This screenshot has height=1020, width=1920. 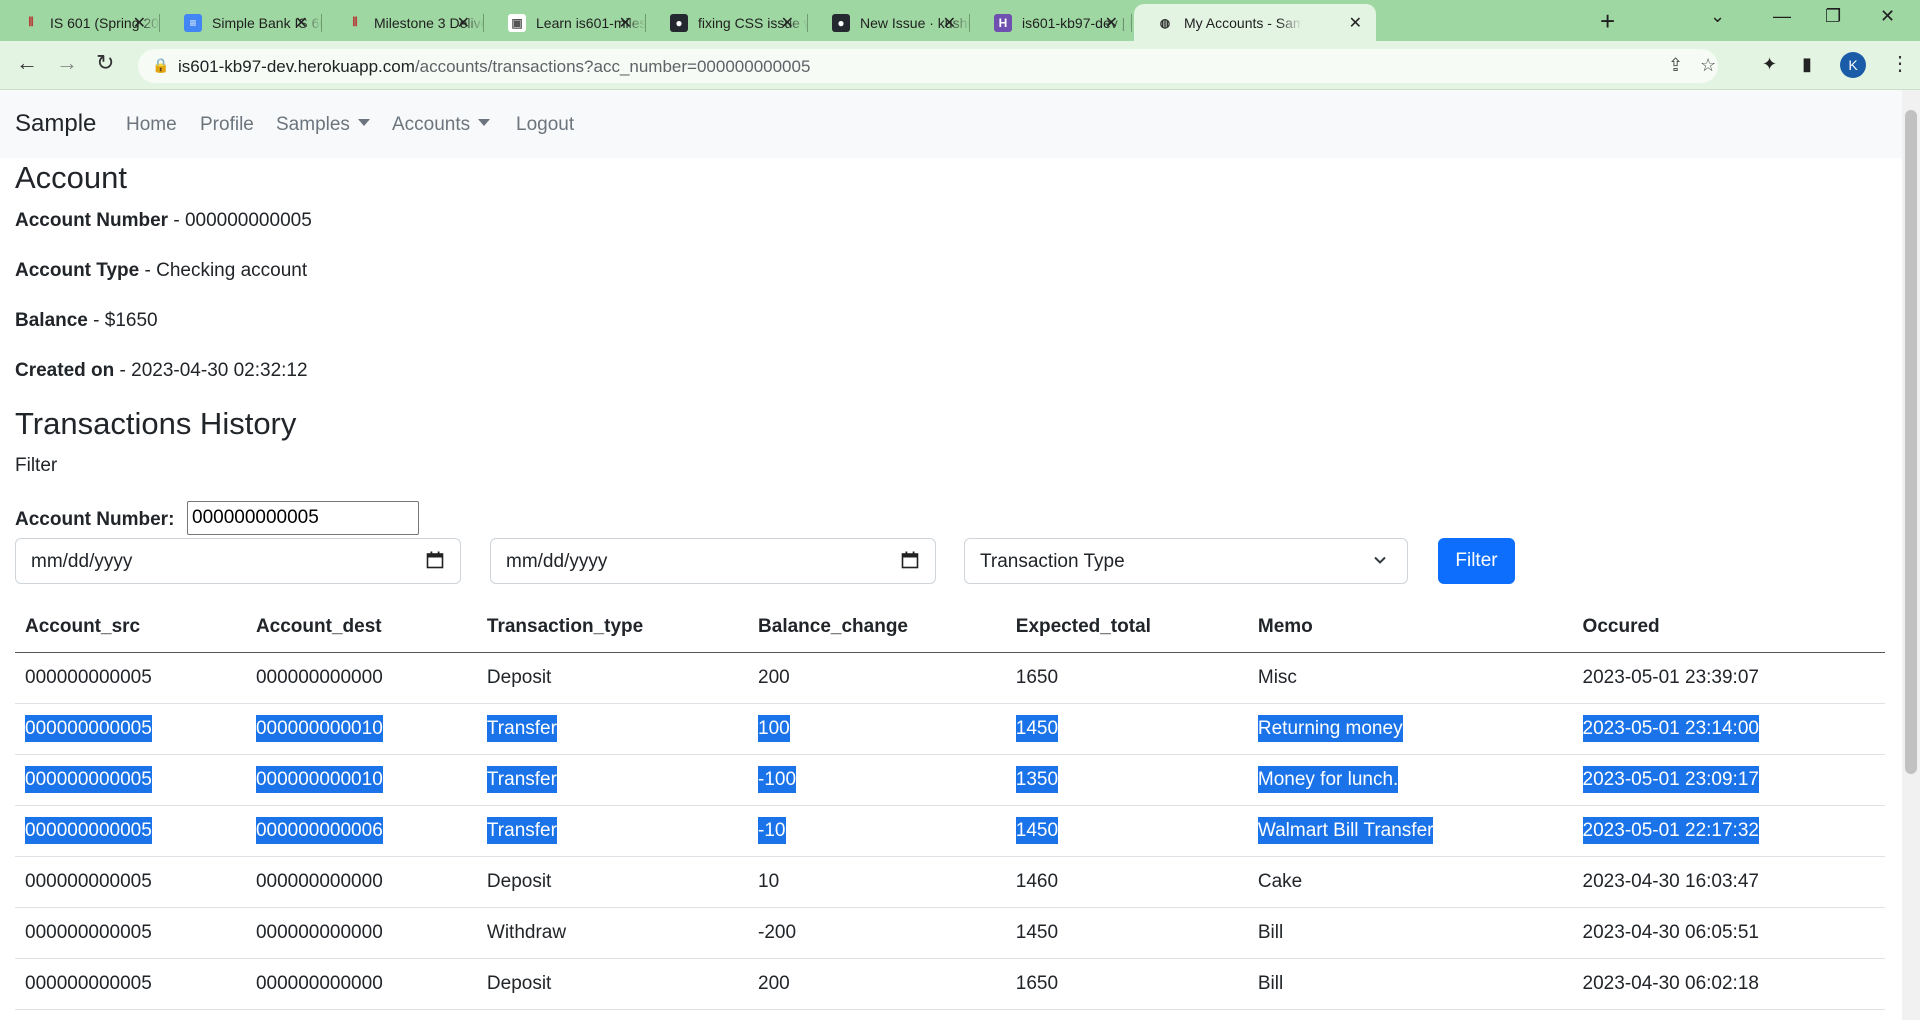 What do you see at coordinates (1670, 932) in the screenshot?
I see `cell-text: 2023-04-30 06:05:51` at bounding box center [1670, 932].